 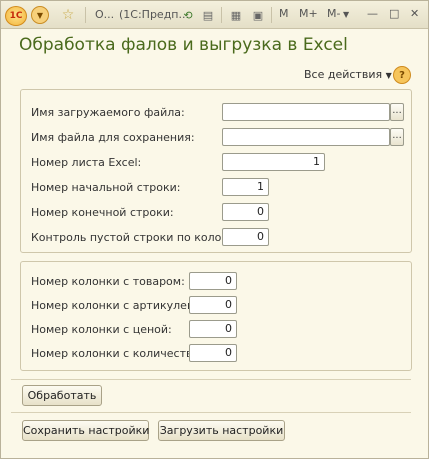 What do you see at coordinates (388, 75) in the screenshot?
I see `chevron-down-icon: ▼` at bounding box center [388, 75].